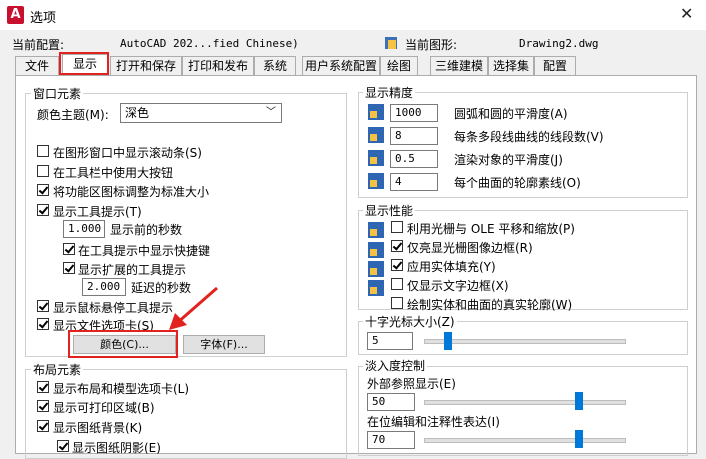  What do you see at coordinates (57, 93) in the screenshot?
I see `window-elements-title: 窗口元素` at bounding box center [57, 93].